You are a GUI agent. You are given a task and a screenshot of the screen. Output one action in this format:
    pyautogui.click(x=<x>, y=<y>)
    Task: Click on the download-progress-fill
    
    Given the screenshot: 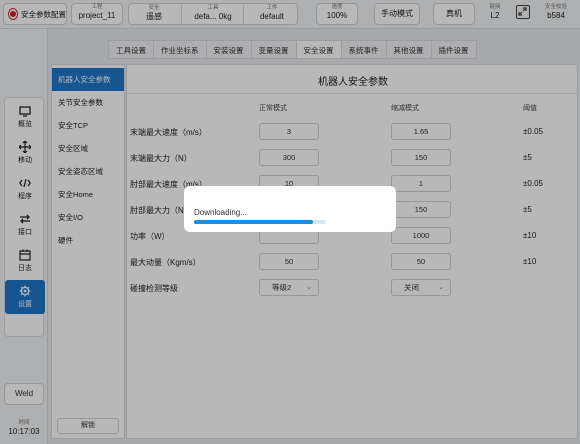 What is the action you would take?
    pyautogui.click(x=253, y=222)
    